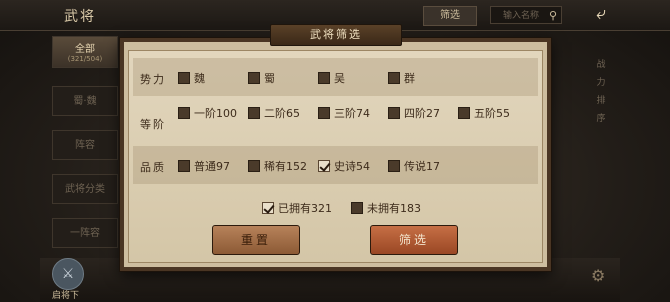  Describe the element at coordinates (601, 101) in the screenshot. I see `sort-label-3: 排` at that location.